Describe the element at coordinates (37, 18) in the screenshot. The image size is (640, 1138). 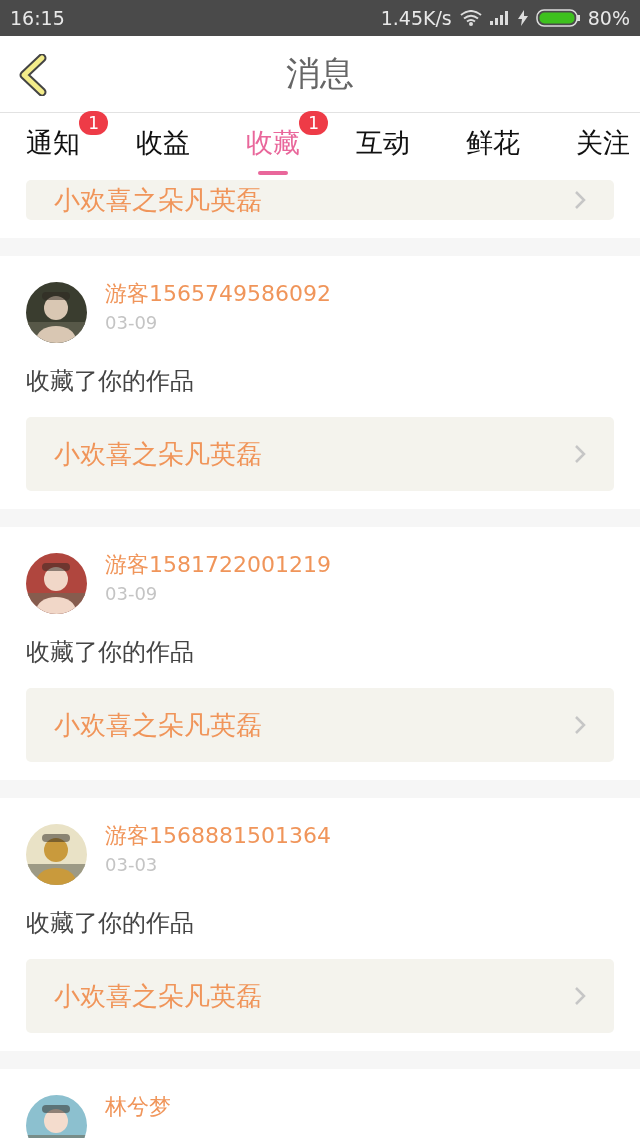
I see `status-time: 16:15` at that location.